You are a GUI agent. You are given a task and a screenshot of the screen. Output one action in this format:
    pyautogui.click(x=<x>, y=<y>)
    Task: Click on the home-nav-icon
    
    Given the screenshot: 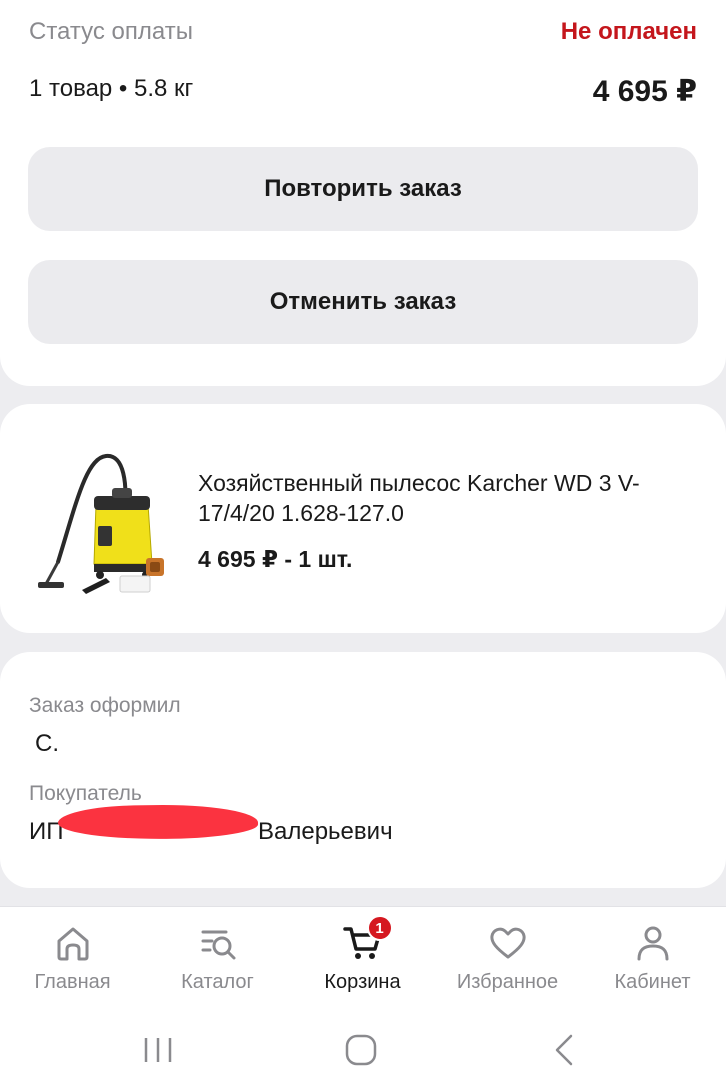 What is the action you would take?
    pyautogui.click(x=361, y=1050)
    